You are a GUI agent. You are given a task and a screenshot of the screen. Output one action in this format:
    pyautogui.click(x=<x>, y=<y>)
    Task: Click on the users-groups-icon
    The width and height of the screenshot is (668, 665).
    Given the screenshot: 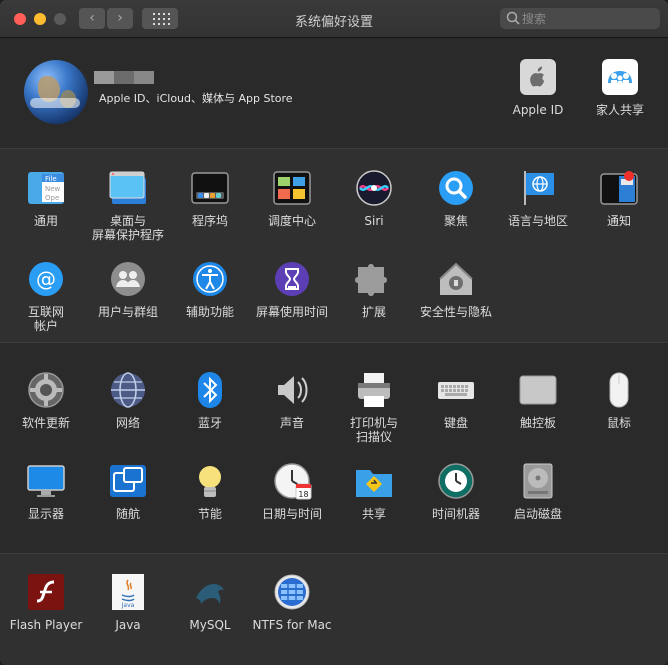 What is the action you would take?
    pyautogui.click(x=128, y=279)
    